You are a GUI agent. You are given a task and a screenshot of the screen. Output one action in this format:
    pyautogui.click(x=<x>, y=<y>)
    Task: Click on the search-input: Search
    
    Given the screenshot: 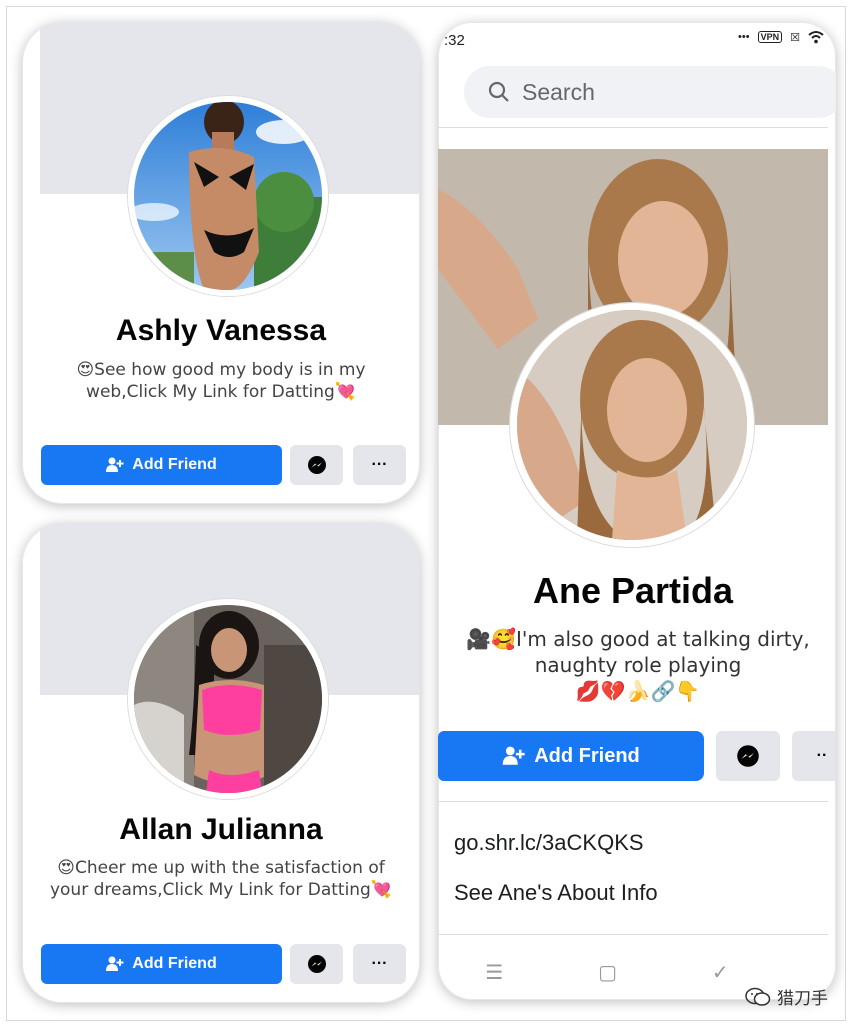 What is the action you would take?
    pyautogui.click(x=650, y=92)
    